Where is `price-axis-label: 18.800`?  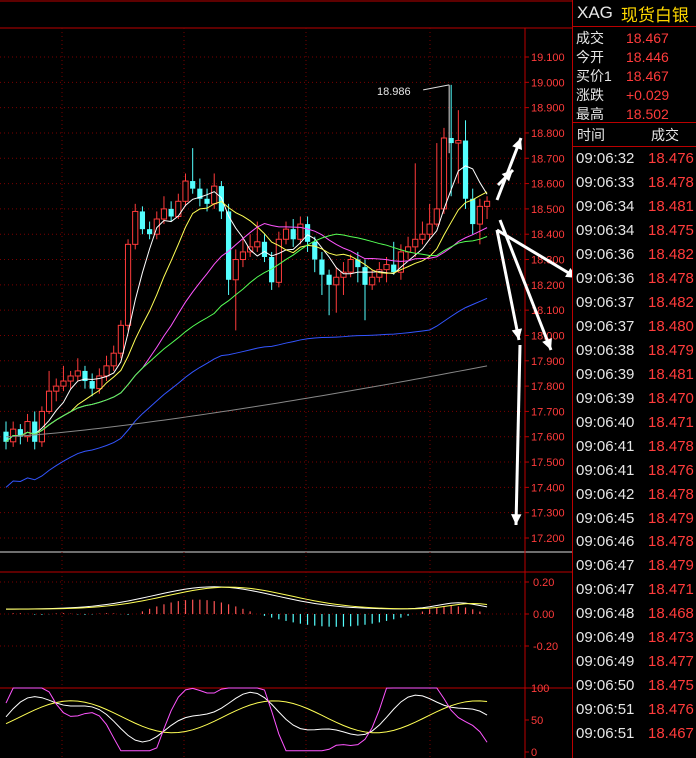
price-axis-label: 18.800 is located at coordinates (548, 134).